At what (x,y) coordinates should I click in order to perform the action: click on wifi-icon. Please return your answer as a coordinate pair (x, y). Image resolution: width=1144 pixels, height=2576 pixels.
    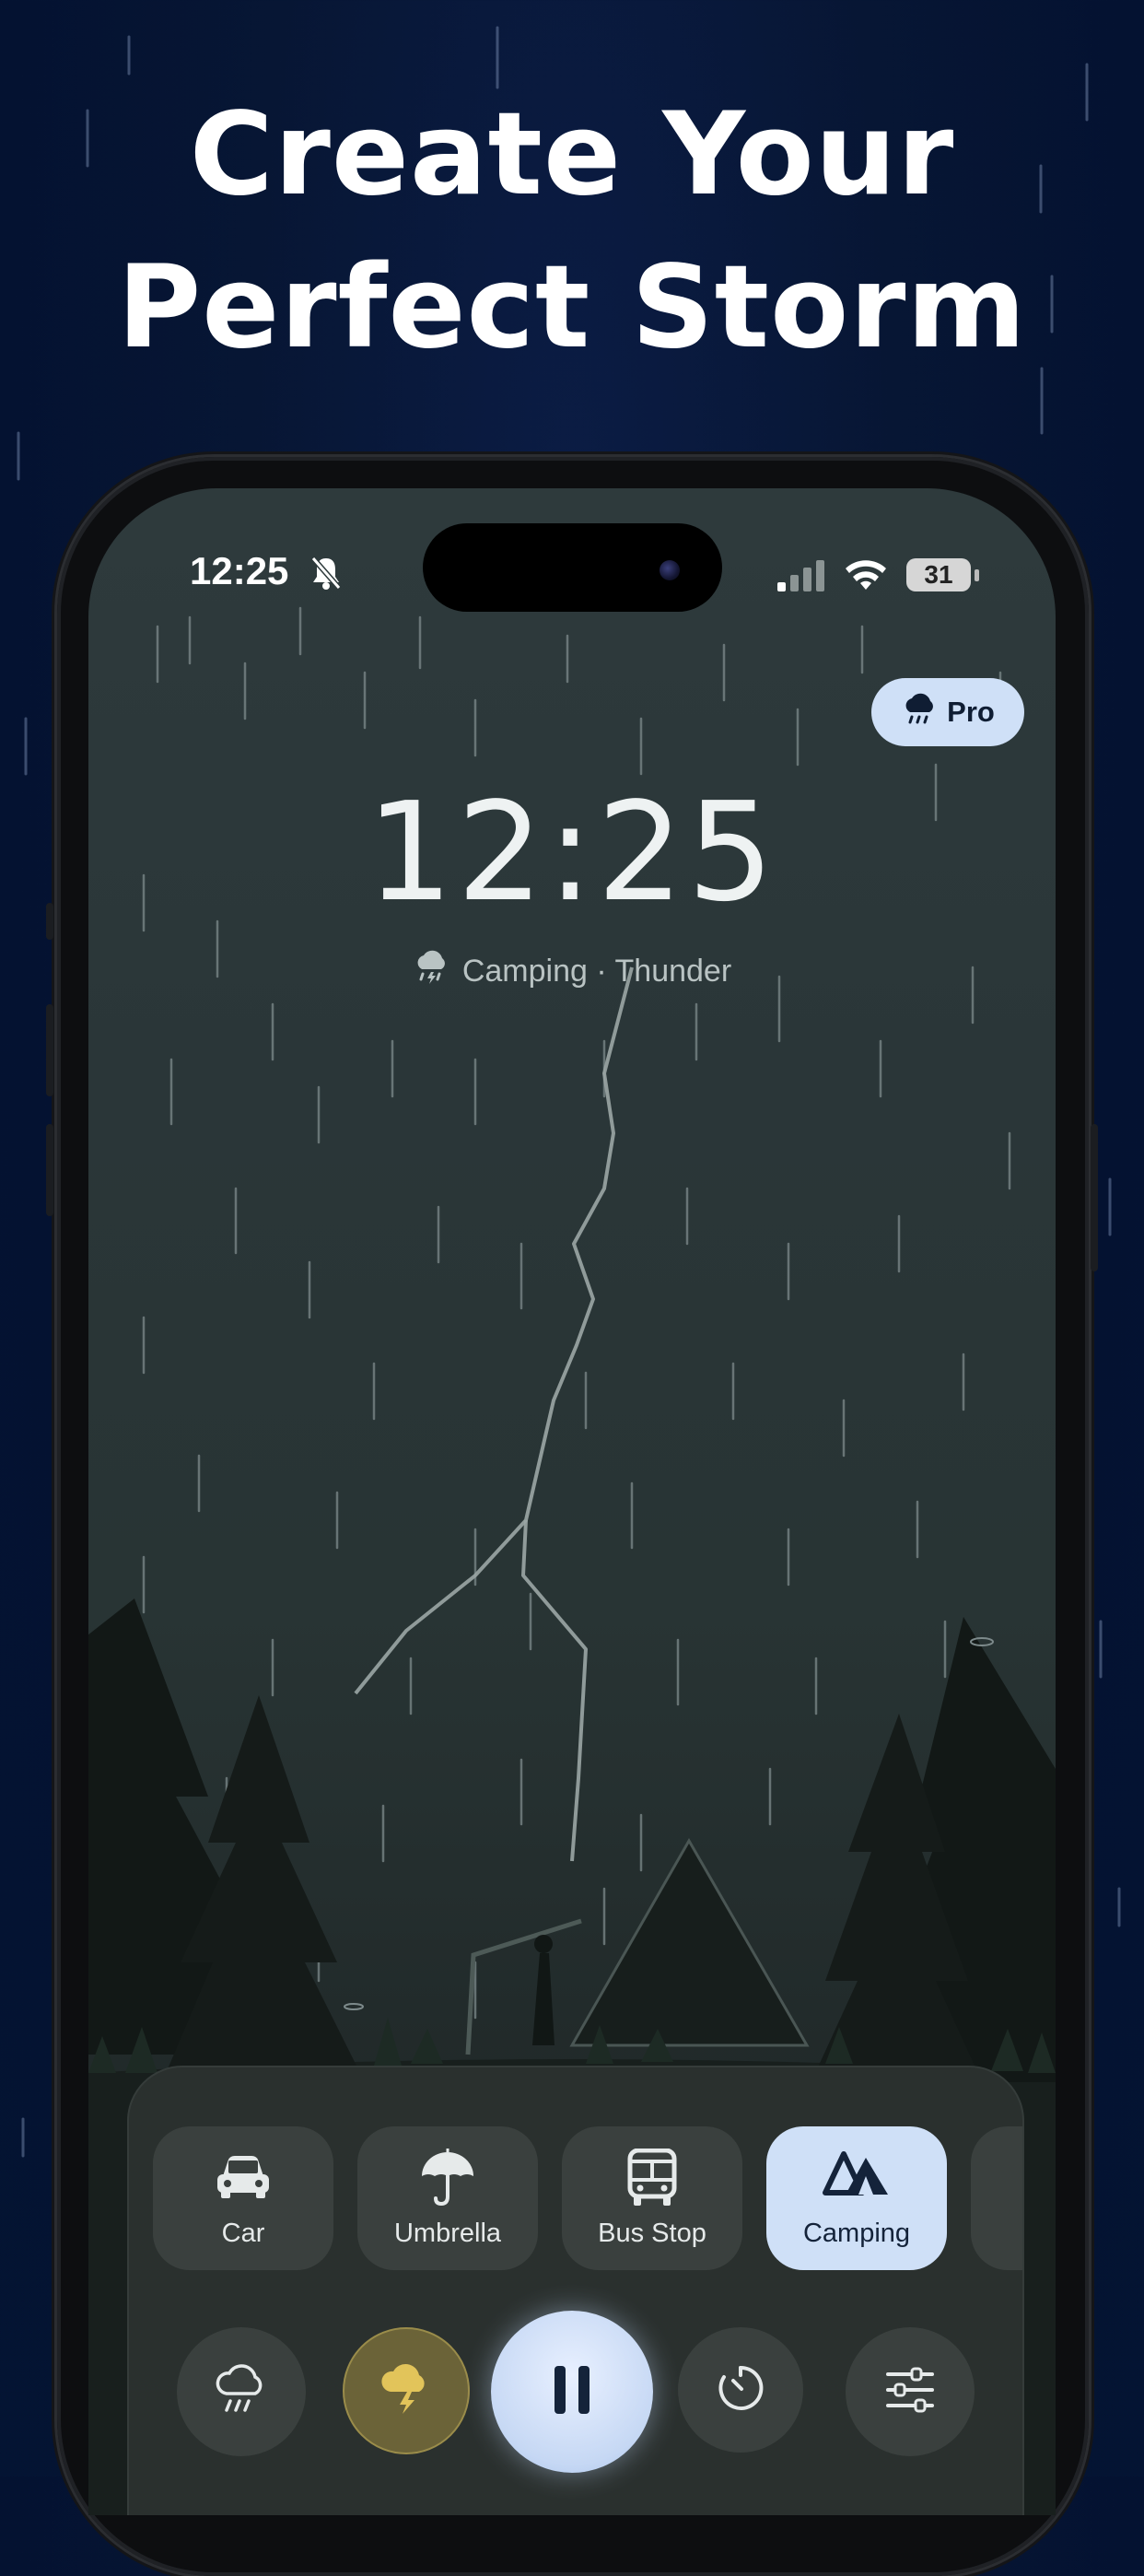
    Looking at the image, I should click on (866, 578).